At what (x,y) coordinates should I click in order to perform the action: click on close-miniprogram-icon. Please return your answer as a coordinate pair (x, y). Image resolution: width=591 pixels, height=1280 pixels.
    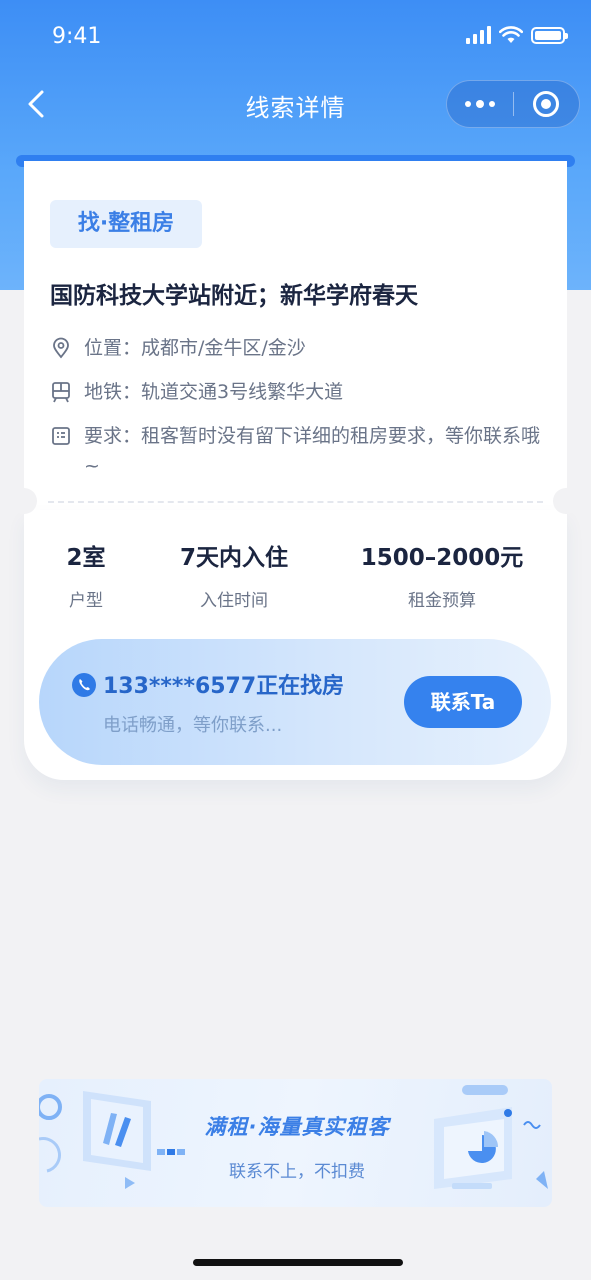
    Looking at the image, I should click on (547, 104).